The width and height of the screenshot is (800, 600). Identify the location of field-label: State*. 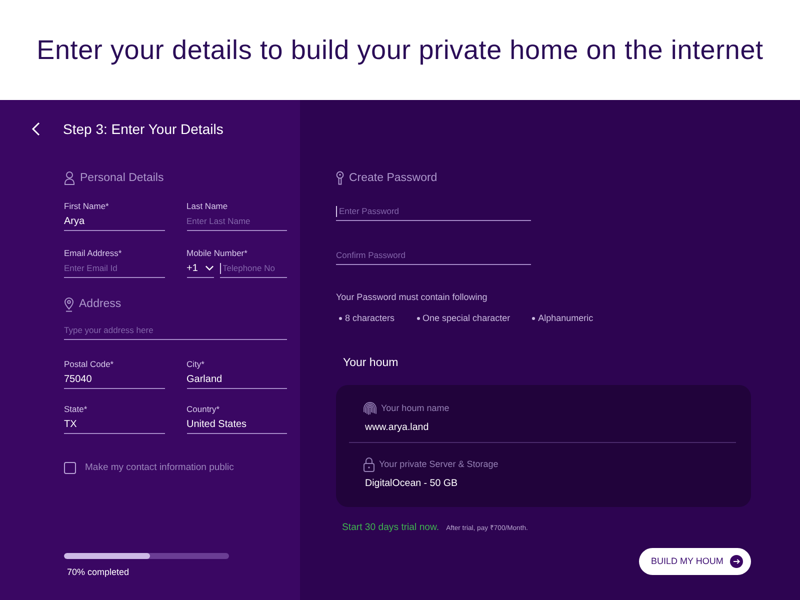
(76, 409).